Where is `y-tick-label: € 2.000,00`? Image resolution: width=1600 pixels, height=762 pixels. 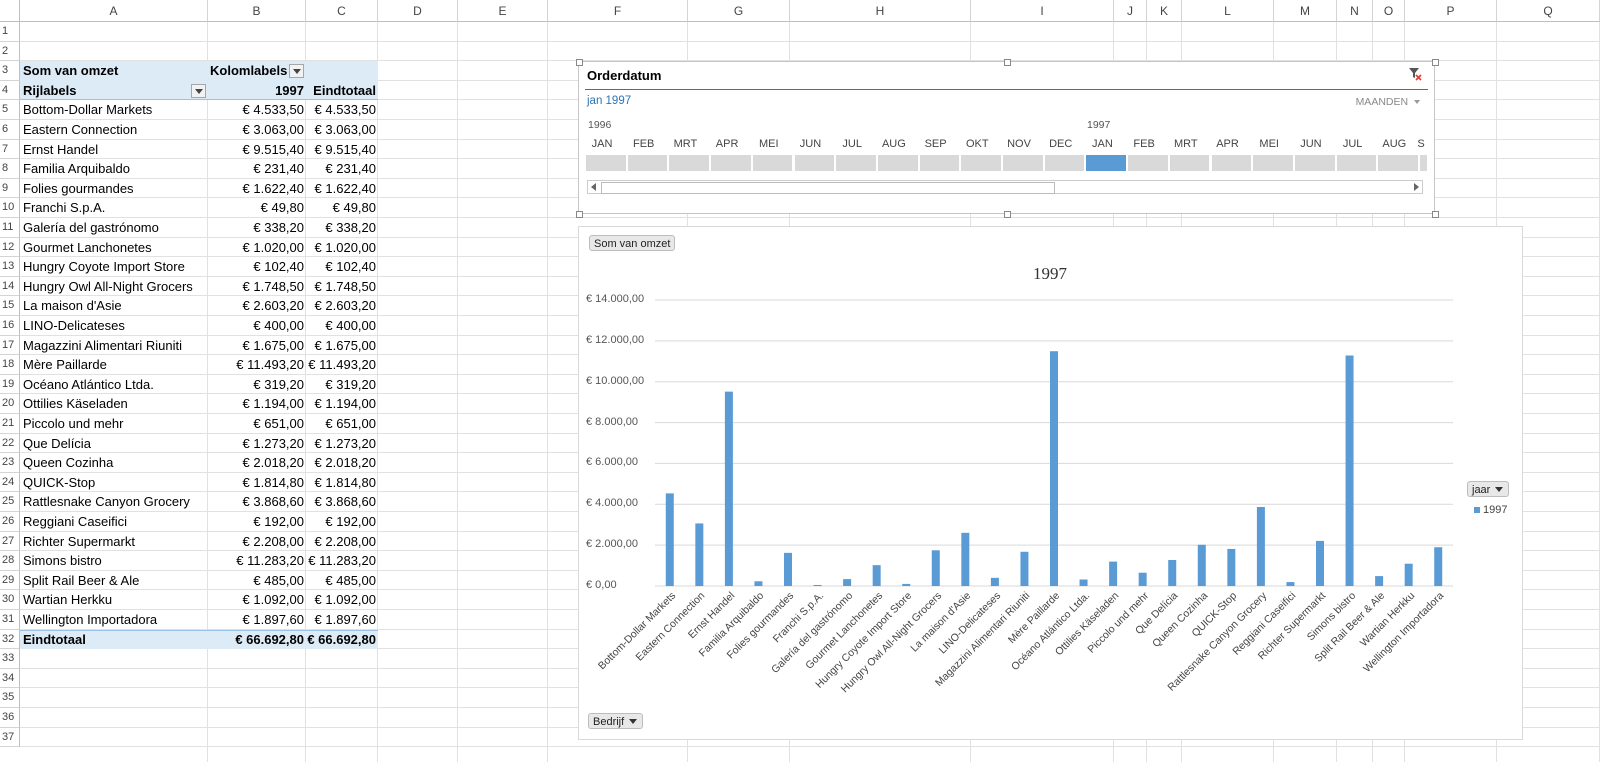
y-tick-label: € 2.000,00 is located at coordinates (612, 544).